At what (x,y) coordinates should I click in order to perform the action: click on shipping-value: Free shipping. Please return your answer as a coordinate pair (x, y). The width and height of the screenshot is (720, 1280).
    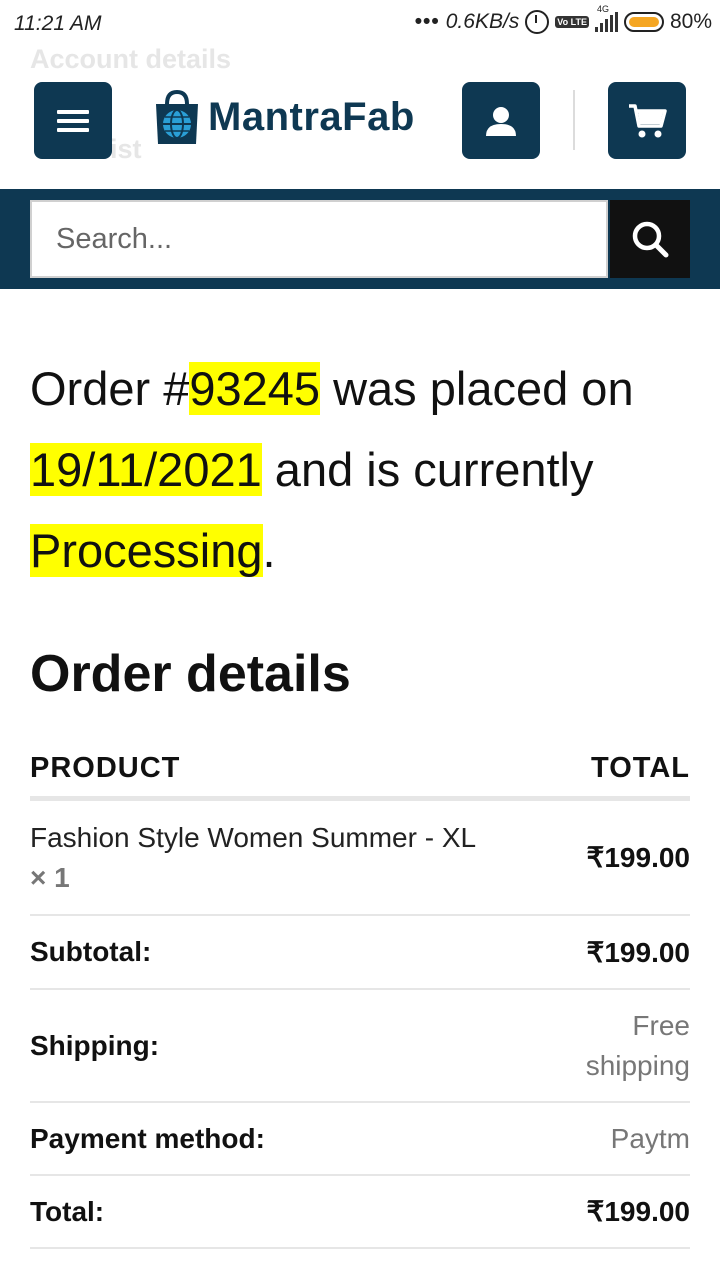
    Looking at the image, I should click on (637, 1045).